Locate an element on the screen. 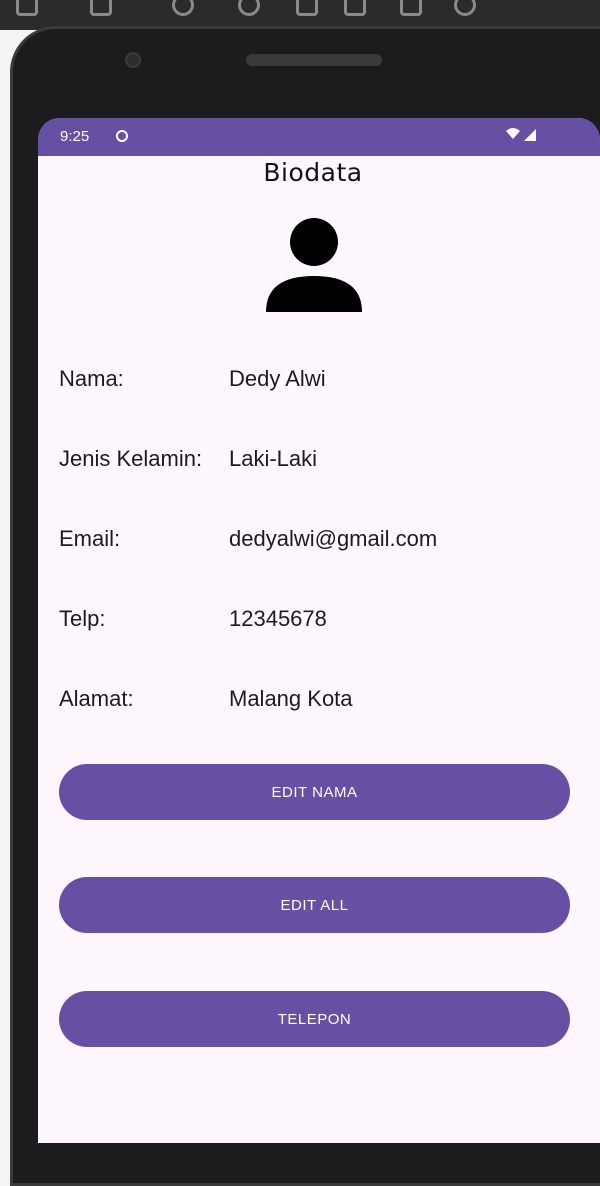 The width and height of the screenshot is (600, 1186). person-icon is located at coordinates (314, 265).